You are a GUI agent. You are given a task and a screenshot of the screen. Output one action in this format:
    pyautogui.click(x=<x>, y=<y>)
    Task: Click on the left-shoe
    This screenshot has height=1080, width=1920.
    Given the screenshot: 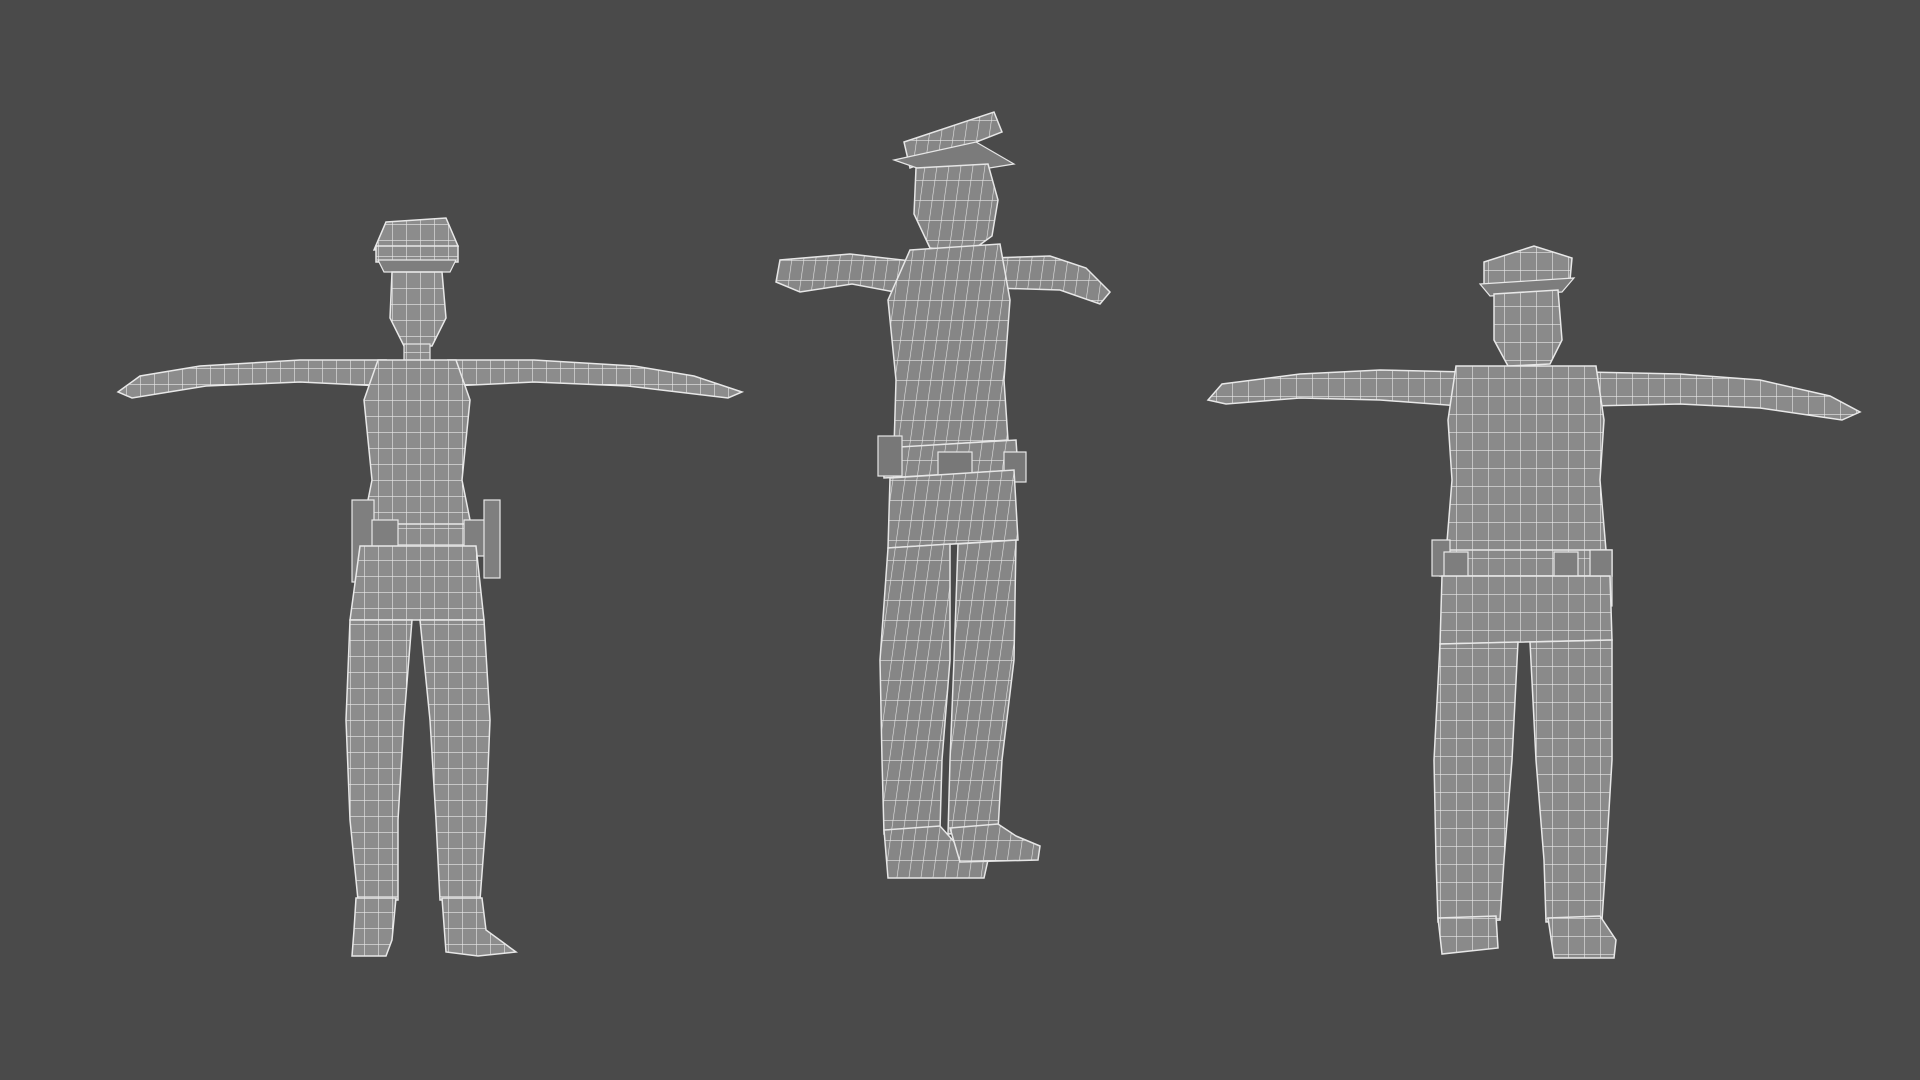 What is the action you would take?
    pyautogui.click(x=1468, y=935)
    